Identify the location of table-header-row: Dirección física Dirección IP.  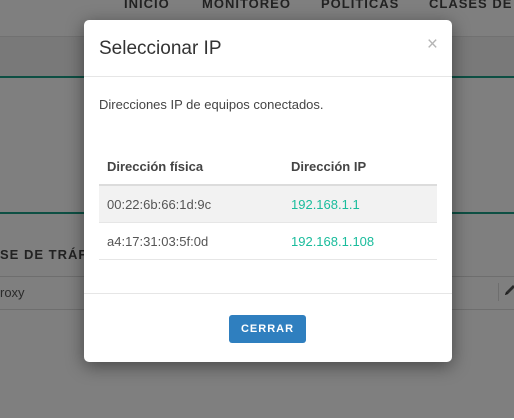
(268, 167).